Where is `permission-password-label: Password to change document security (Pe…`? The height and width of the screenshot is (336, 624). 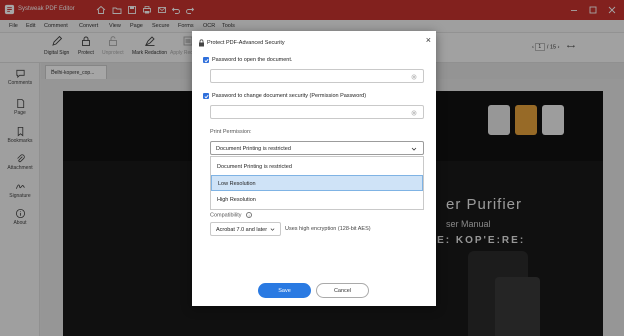
permission-password-label: Password to change document security (Pe… is located at coordinates (289, 96).